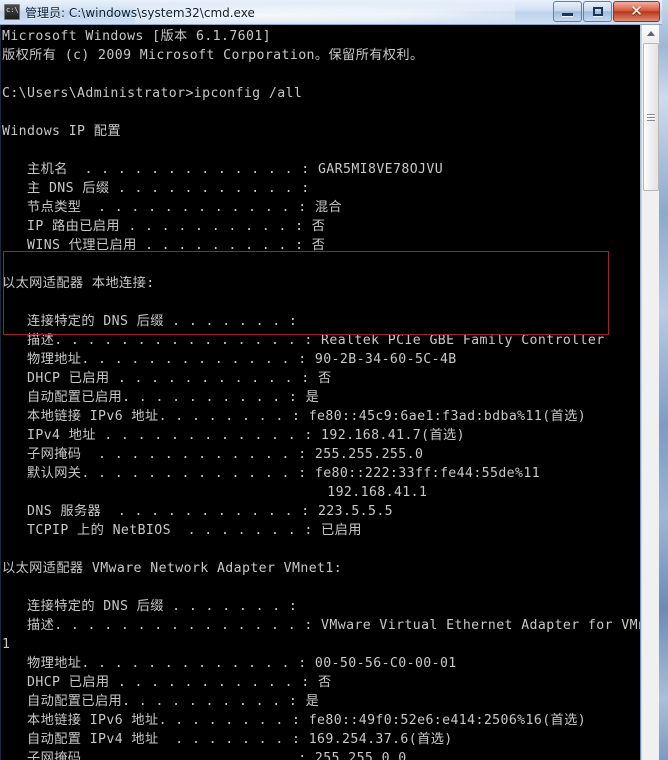  What do you see at coordinates (650, 392) in the screenshot?
I see `vertical-scrollbar` at bounding box center [650, 392].